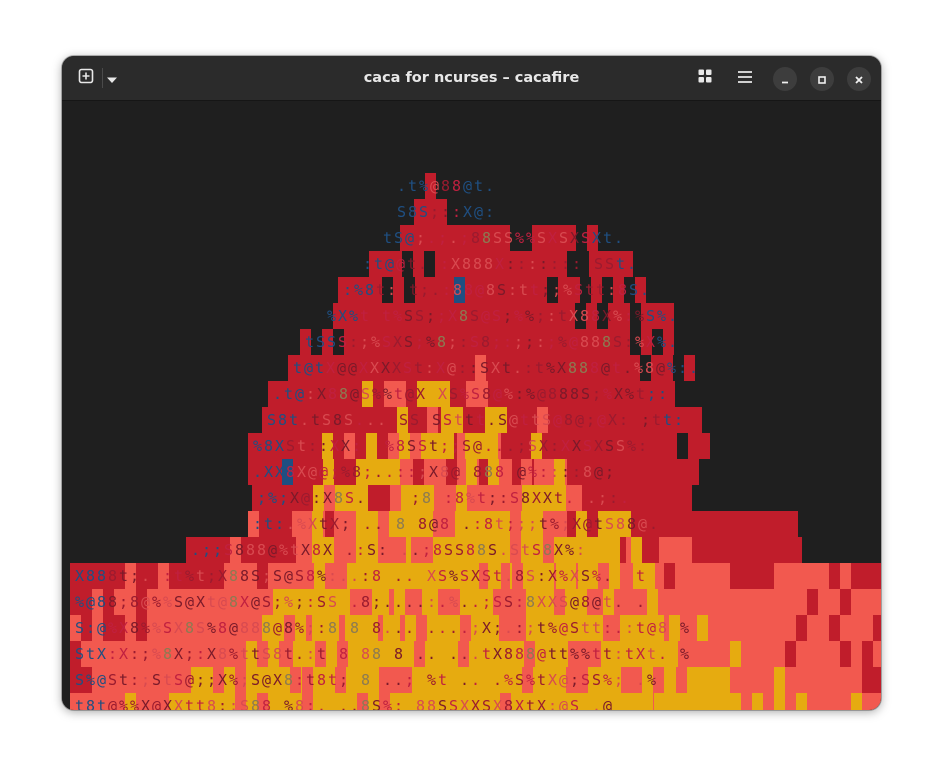  What do you see at coordinates (859, 79) in the screenshot?
I see `close-button` at bounding box center [859, 79].